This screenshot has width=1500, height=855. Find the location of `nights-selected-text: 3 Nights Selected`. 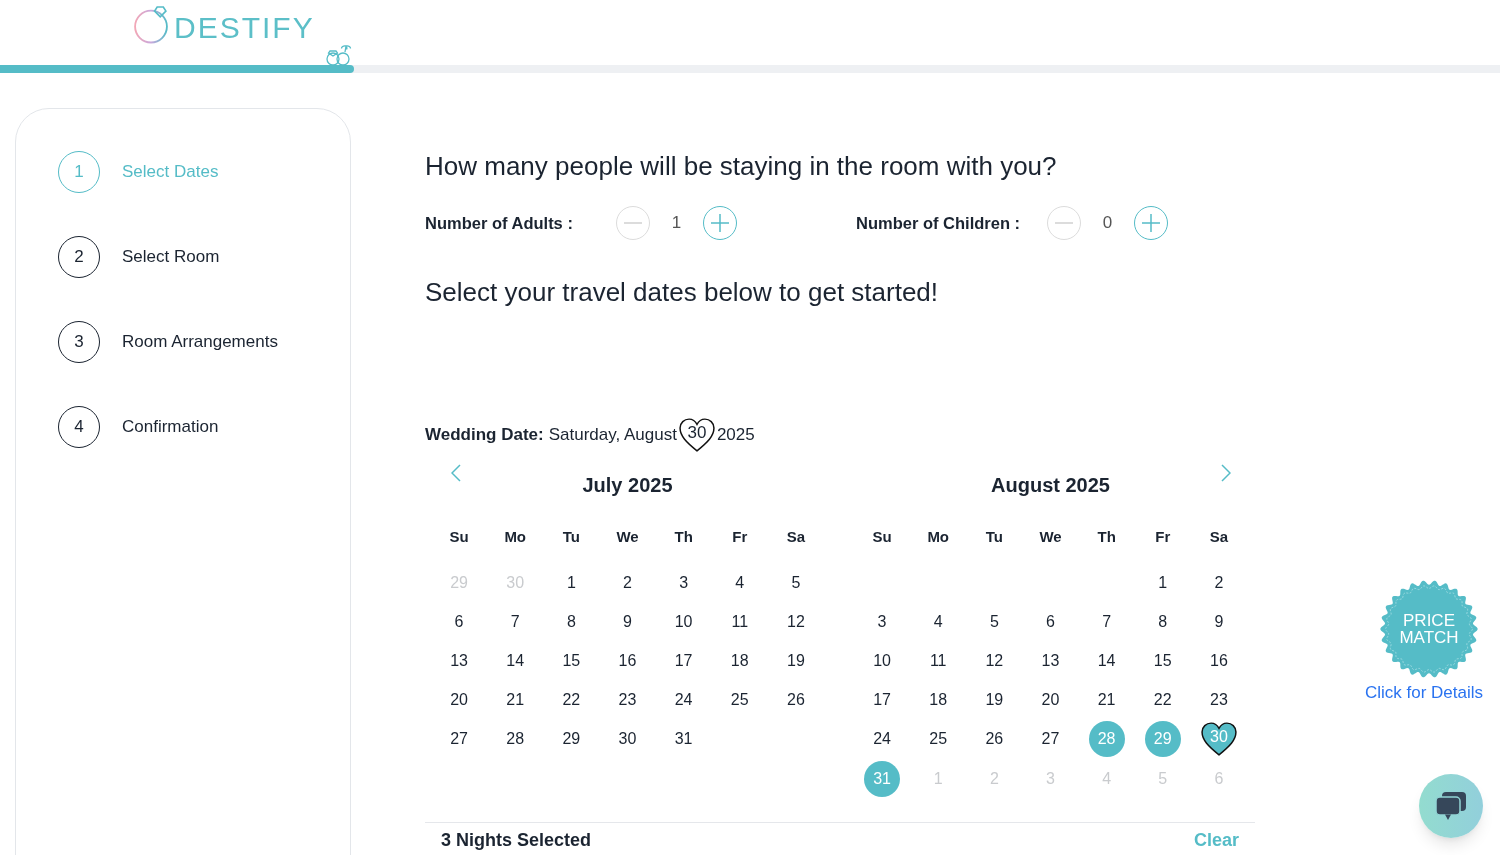

nights-selected-text: 3 Nights Selected is located at coordinates (516, 840).